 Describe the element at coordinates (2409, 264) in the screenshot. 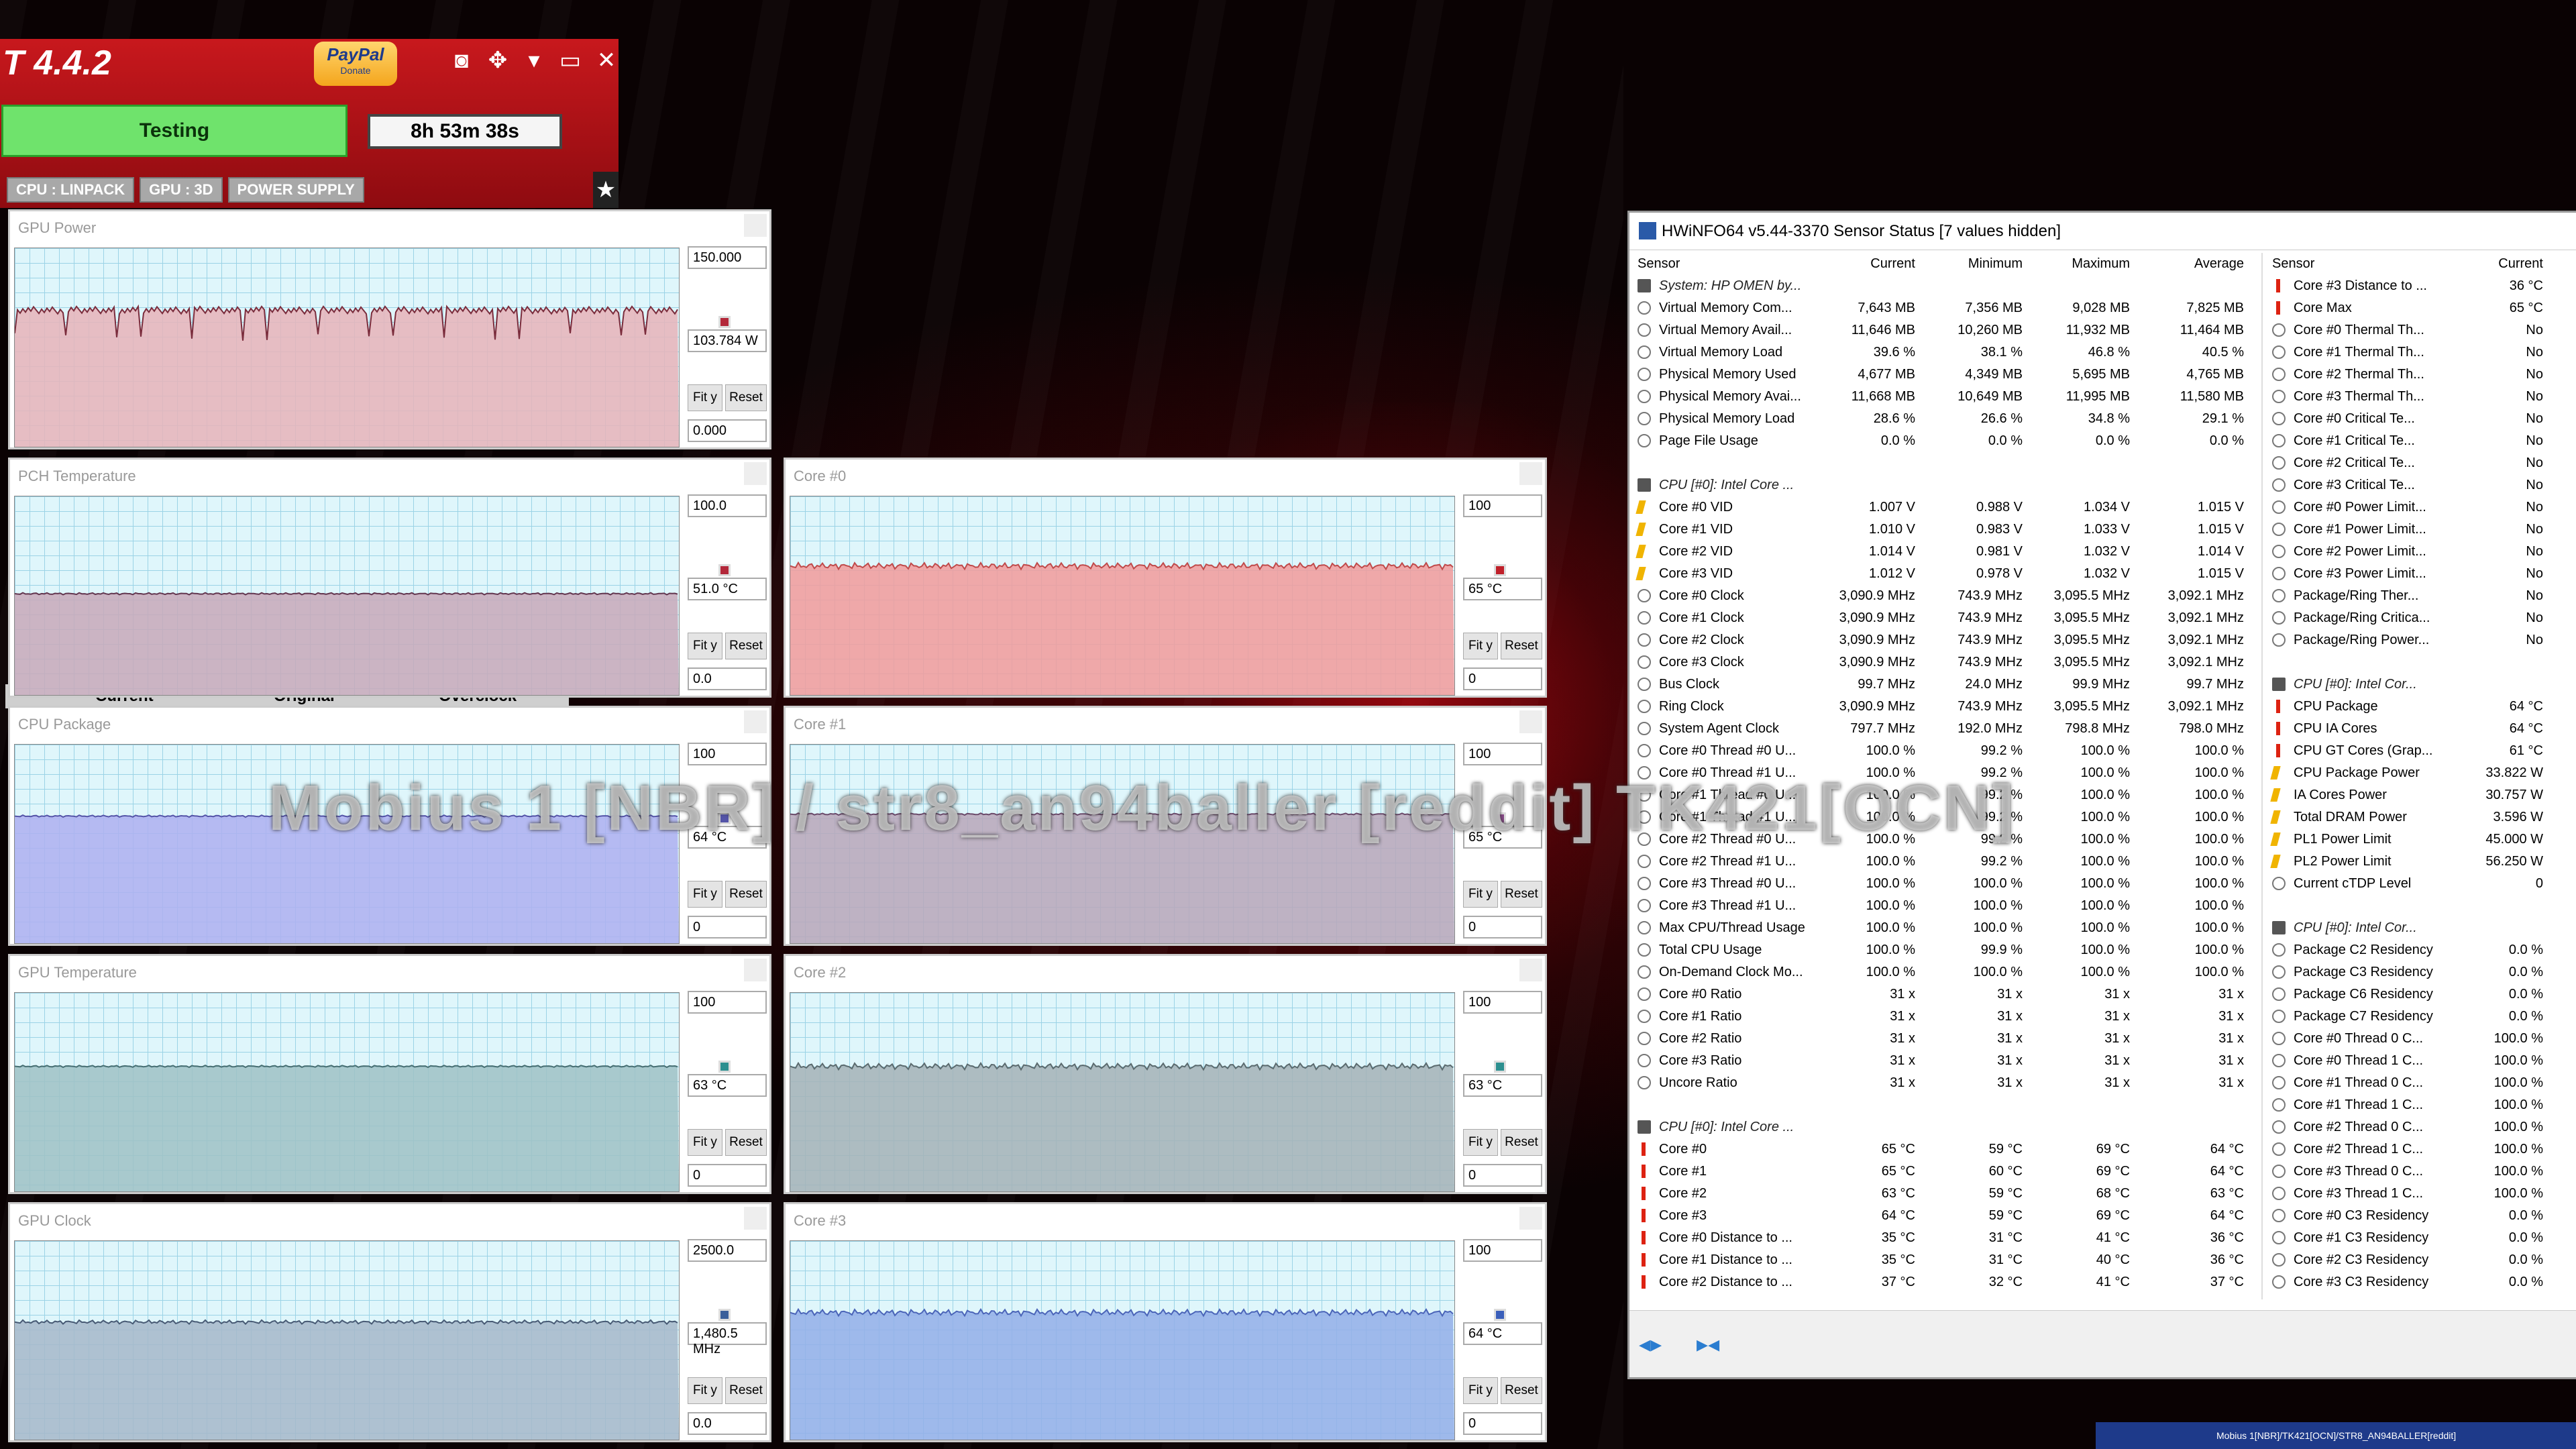

I see `table-header-right: Sensor Current` at that location.